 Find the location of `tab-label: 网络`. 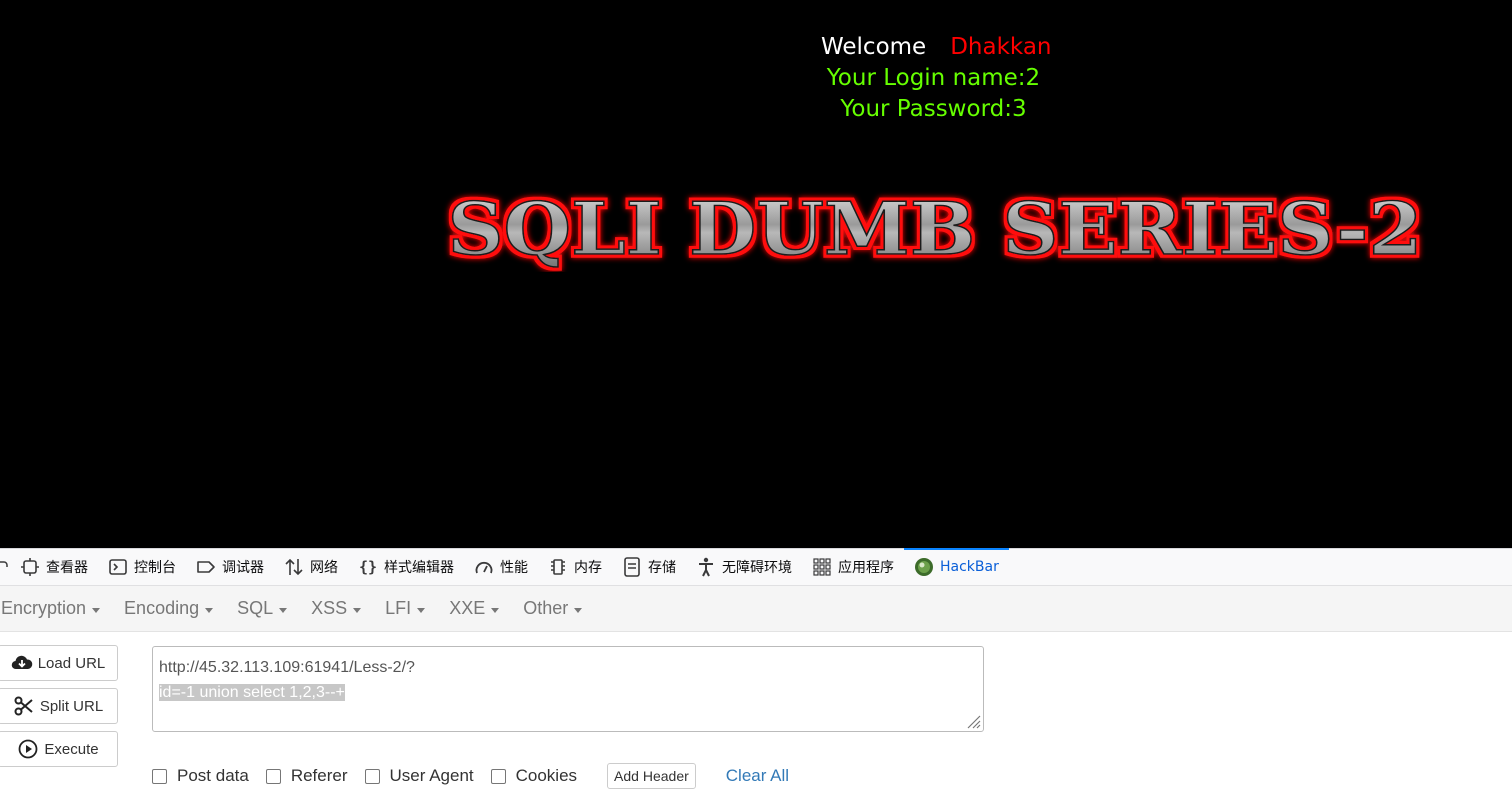

tab-label: 网络 is located at coordinates (324, 568).